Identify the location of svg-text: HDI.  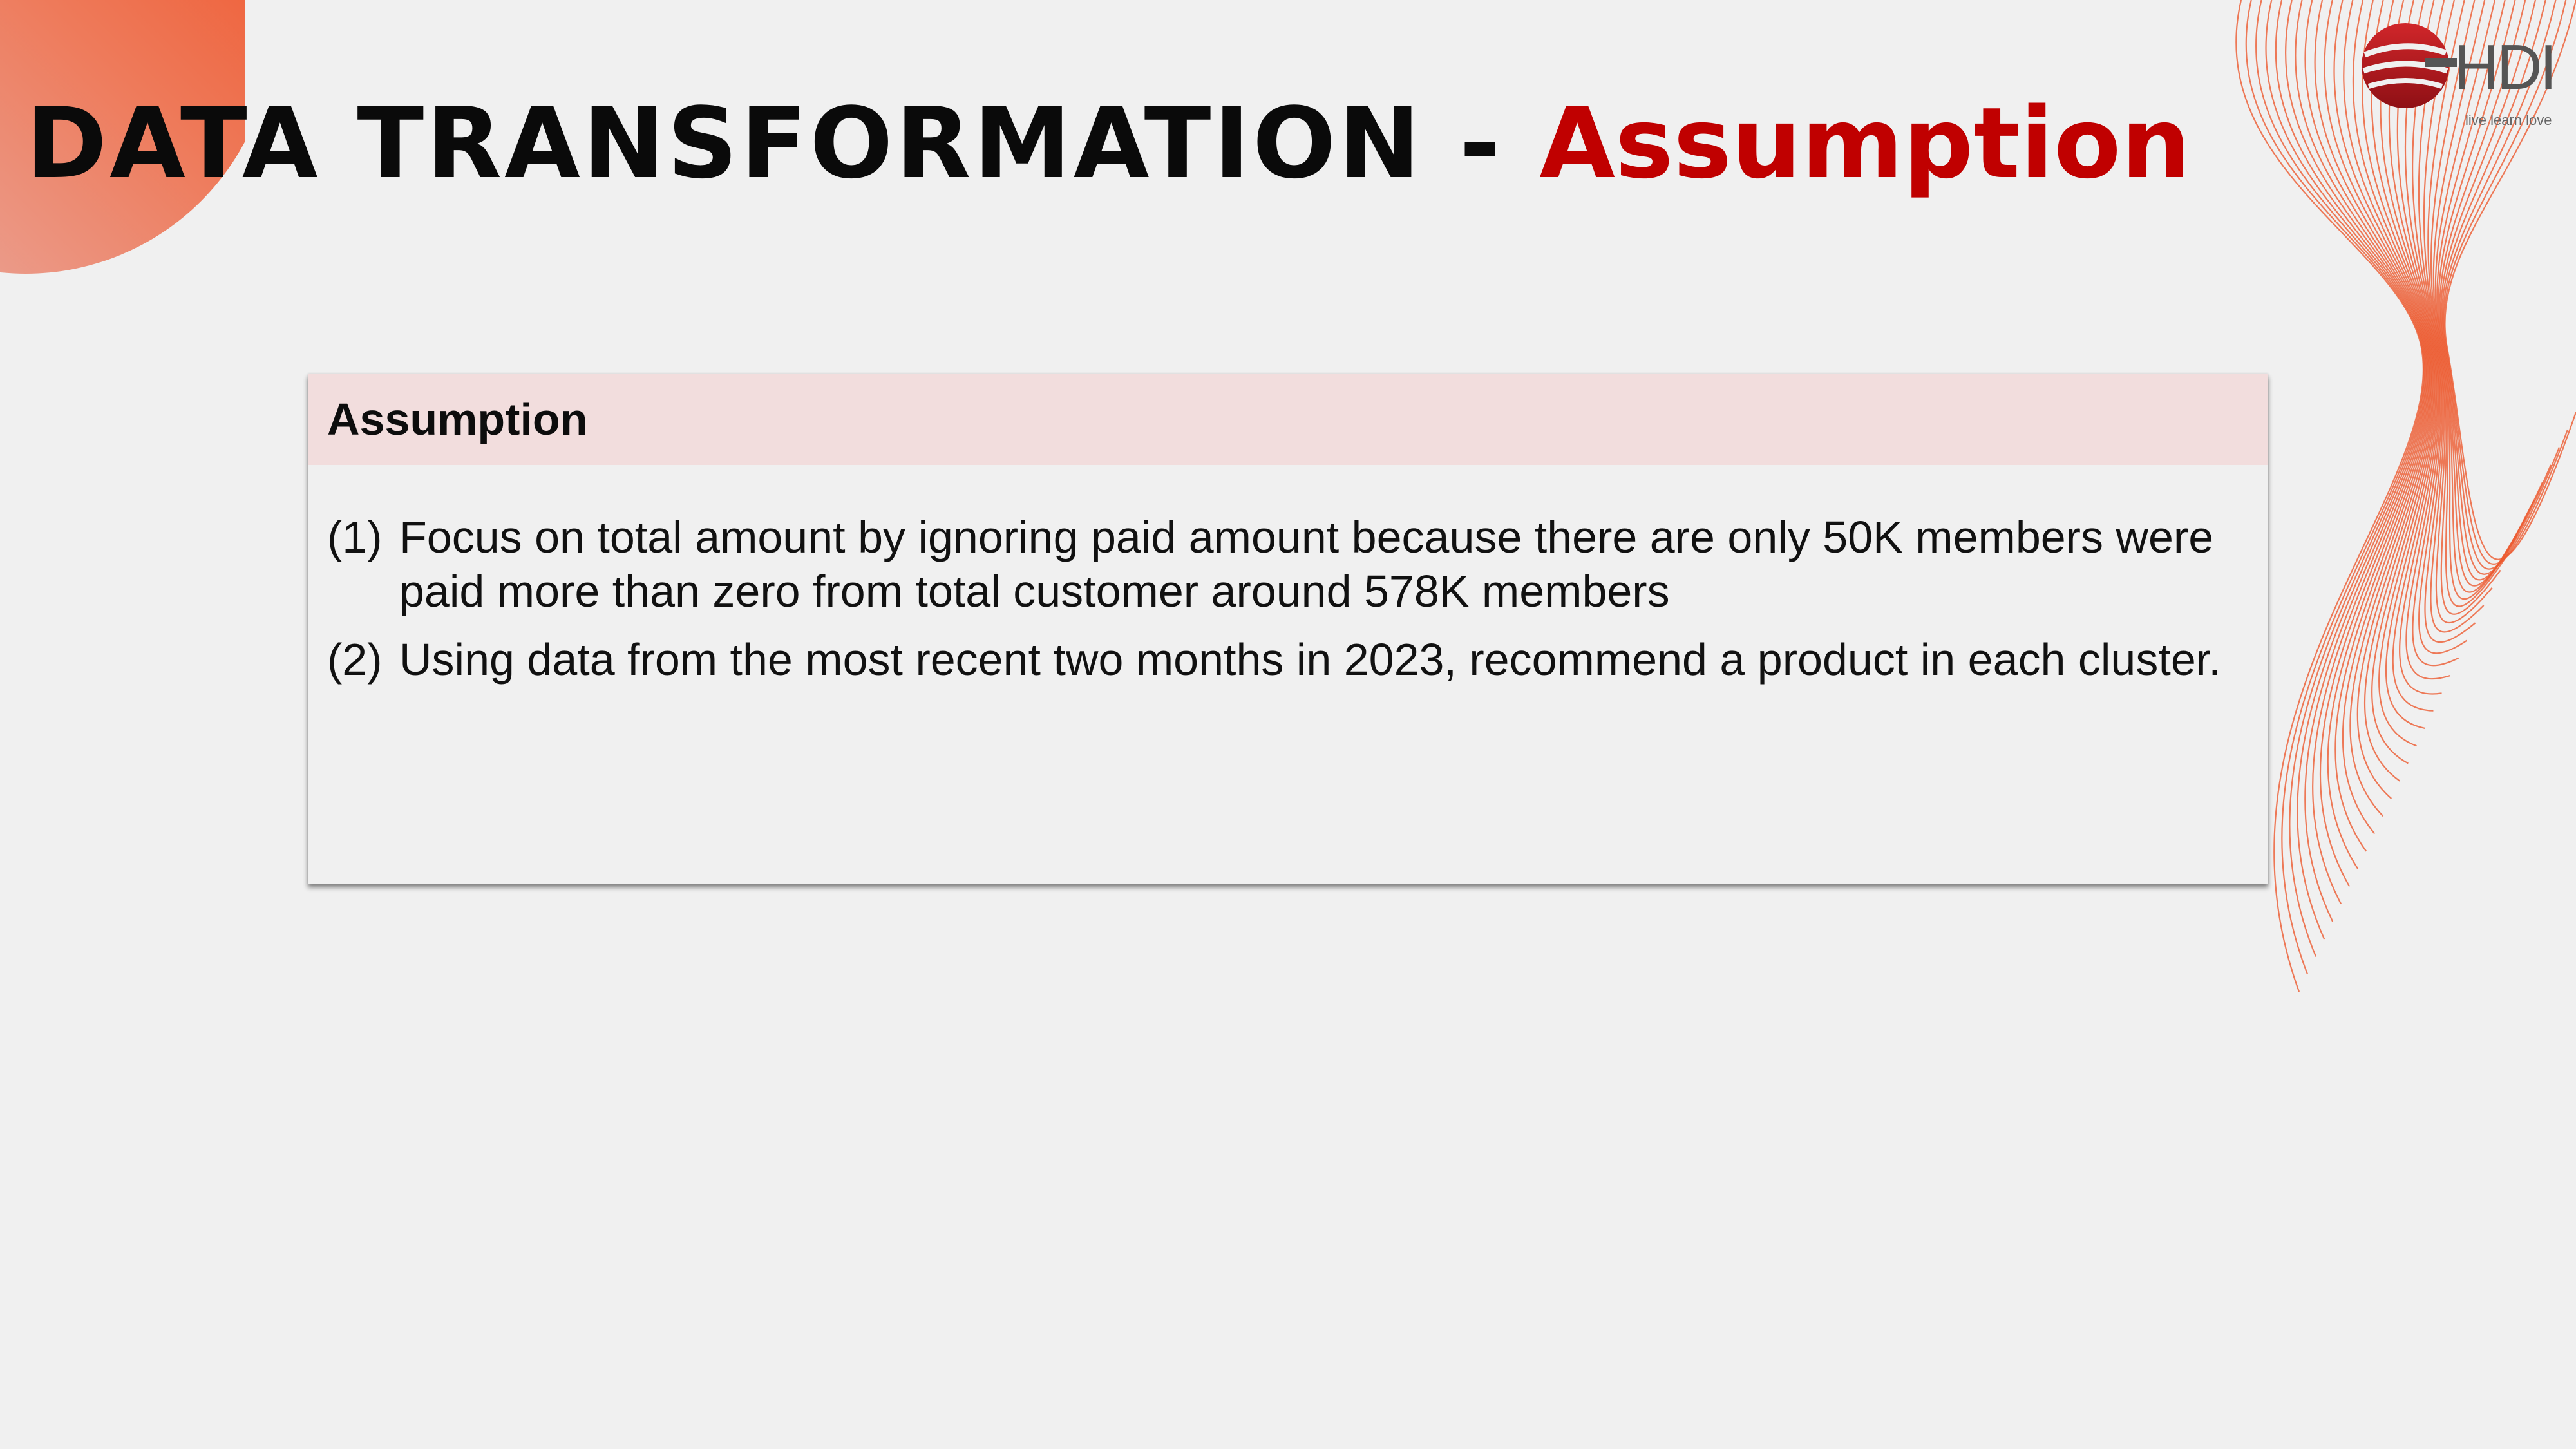
(2504, 67).